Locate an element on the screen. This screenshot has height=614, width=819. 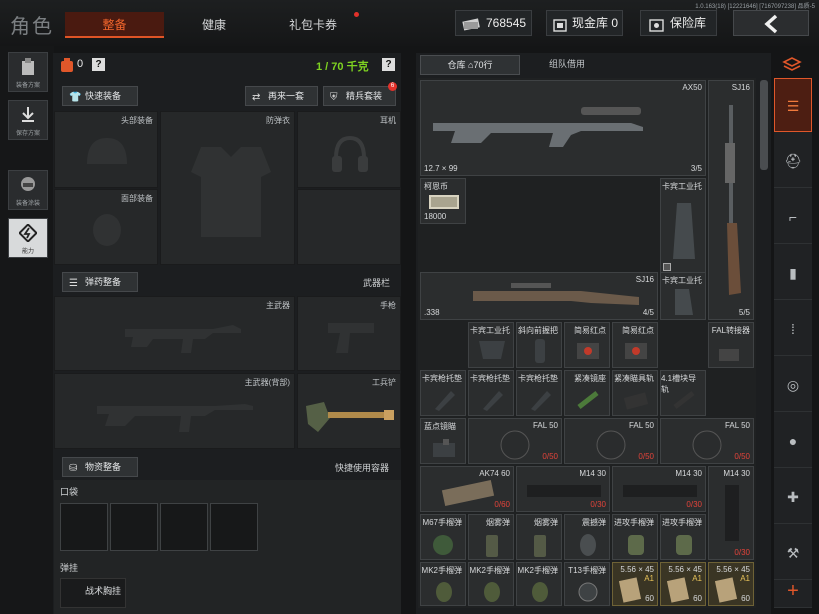
nav-paint: 装备涂装 is located at coordinates (28, 190).